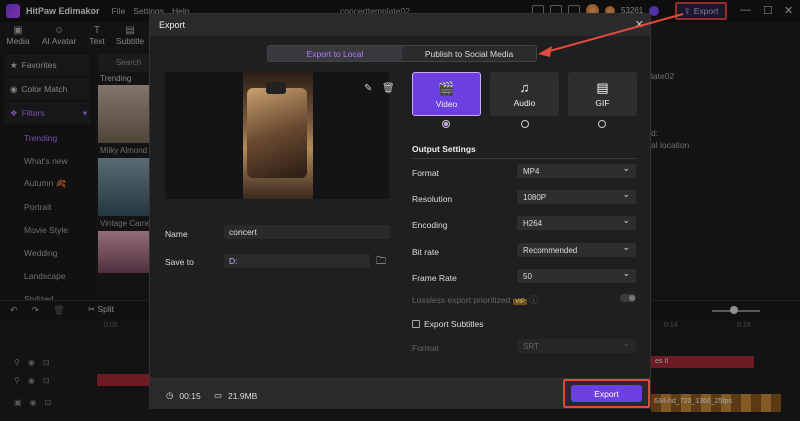 Image resolution: width=800 pixels, height=421 pixels. What do you see at coordinates (368, 88) in the screenshot?
I see `edit-cover-icon: ✎` at bounding box center [368, 88].